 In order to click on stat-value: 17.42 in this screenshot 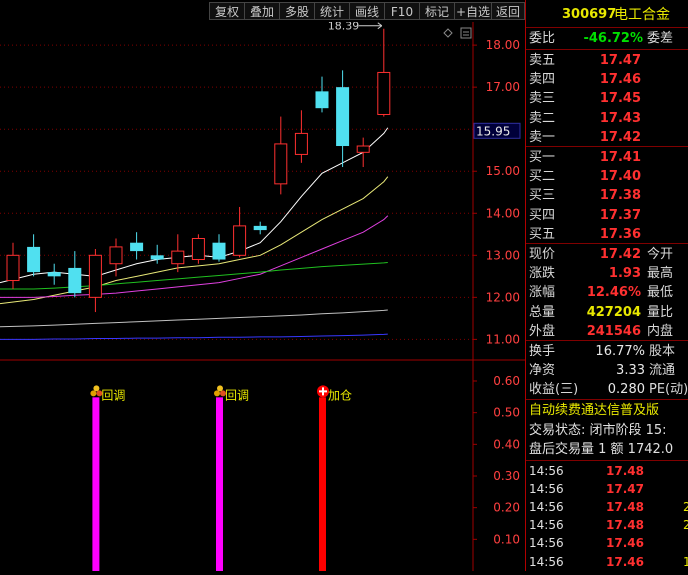, I will do `click(620, 254)`.